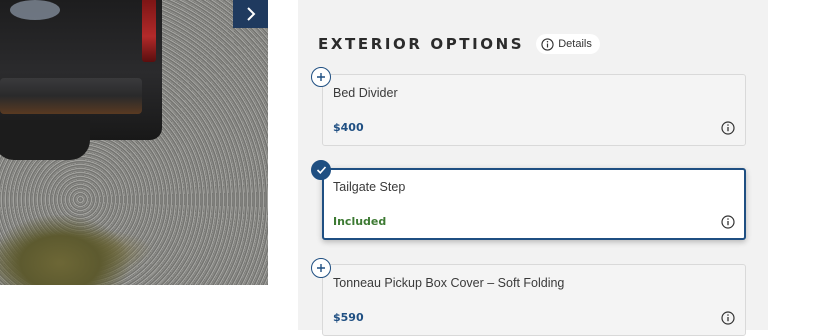 This screenshot has height=336, width=824. Describe the element at coordinates (365, 93) in the screenshot. I see `option-name: Bed Divider` at that location.